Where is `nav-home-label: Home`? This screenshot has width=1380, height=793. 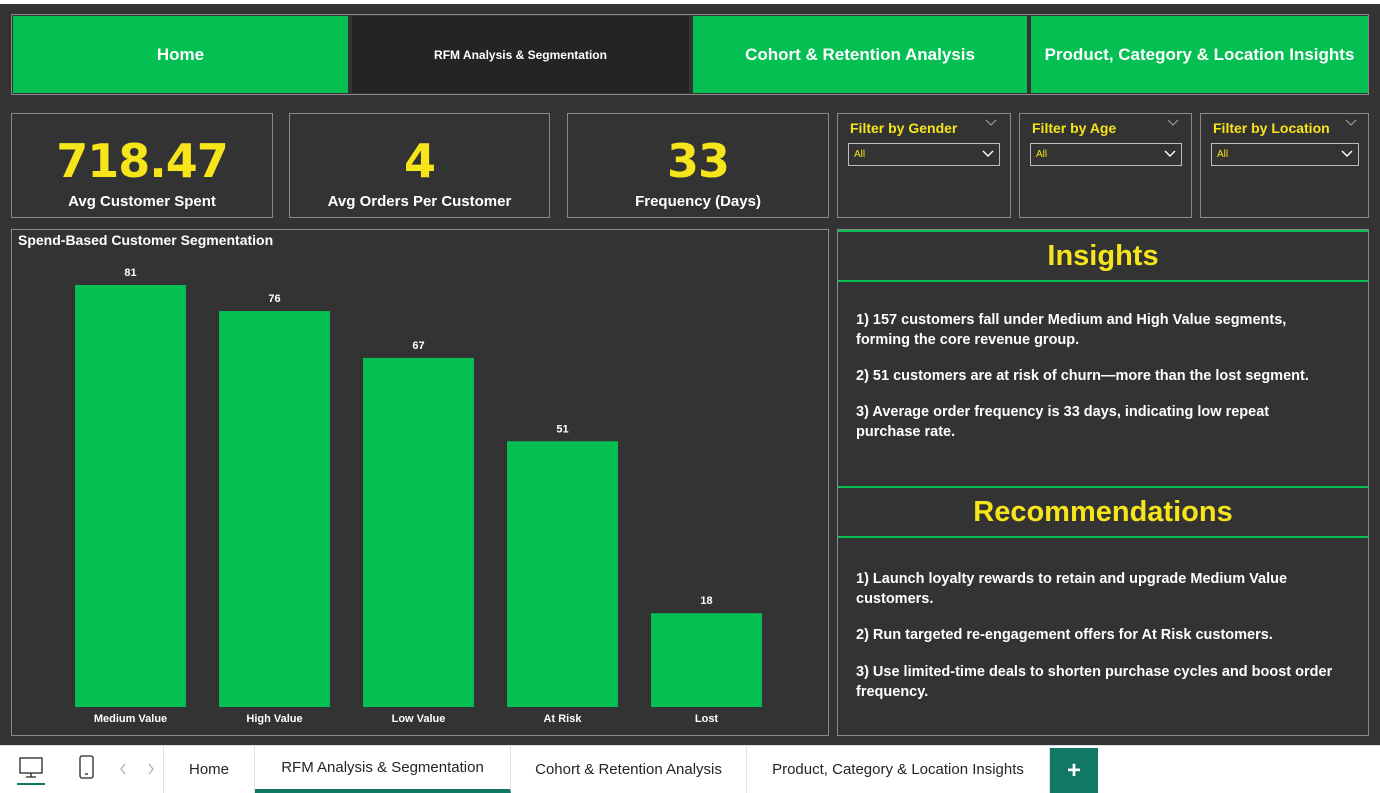 nav-home-label: Home is located at coordinates (180, 54).